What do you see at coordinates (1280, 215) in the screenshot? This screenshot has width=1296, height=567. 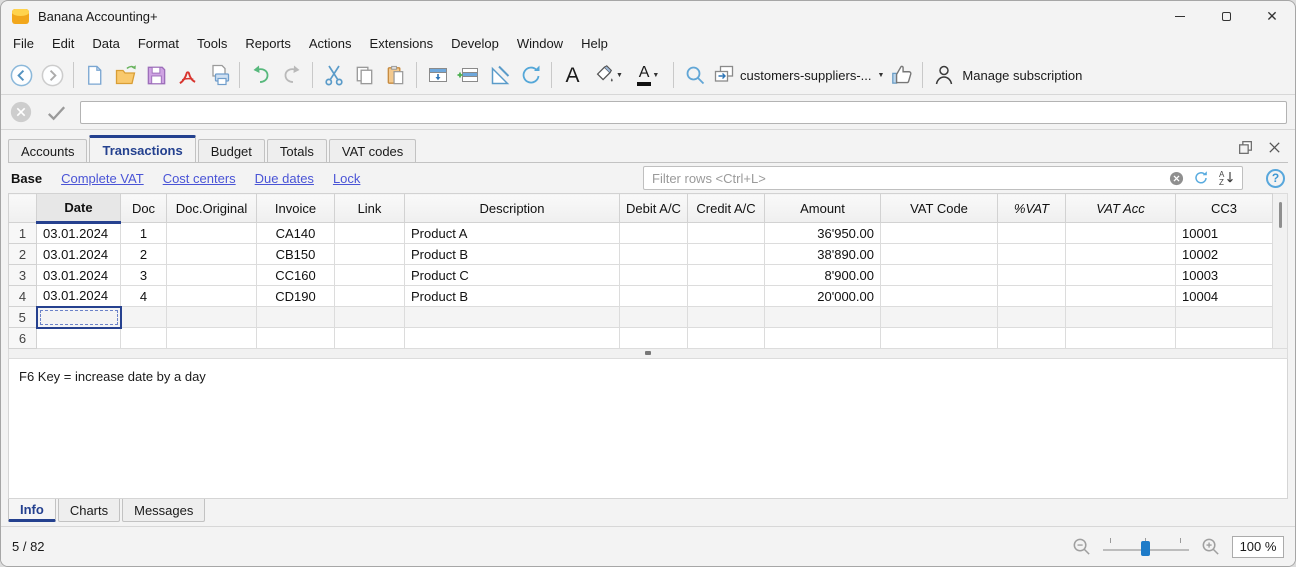 I see `vertical-scrollbar-thumb` at bounding box center [1280, 215].